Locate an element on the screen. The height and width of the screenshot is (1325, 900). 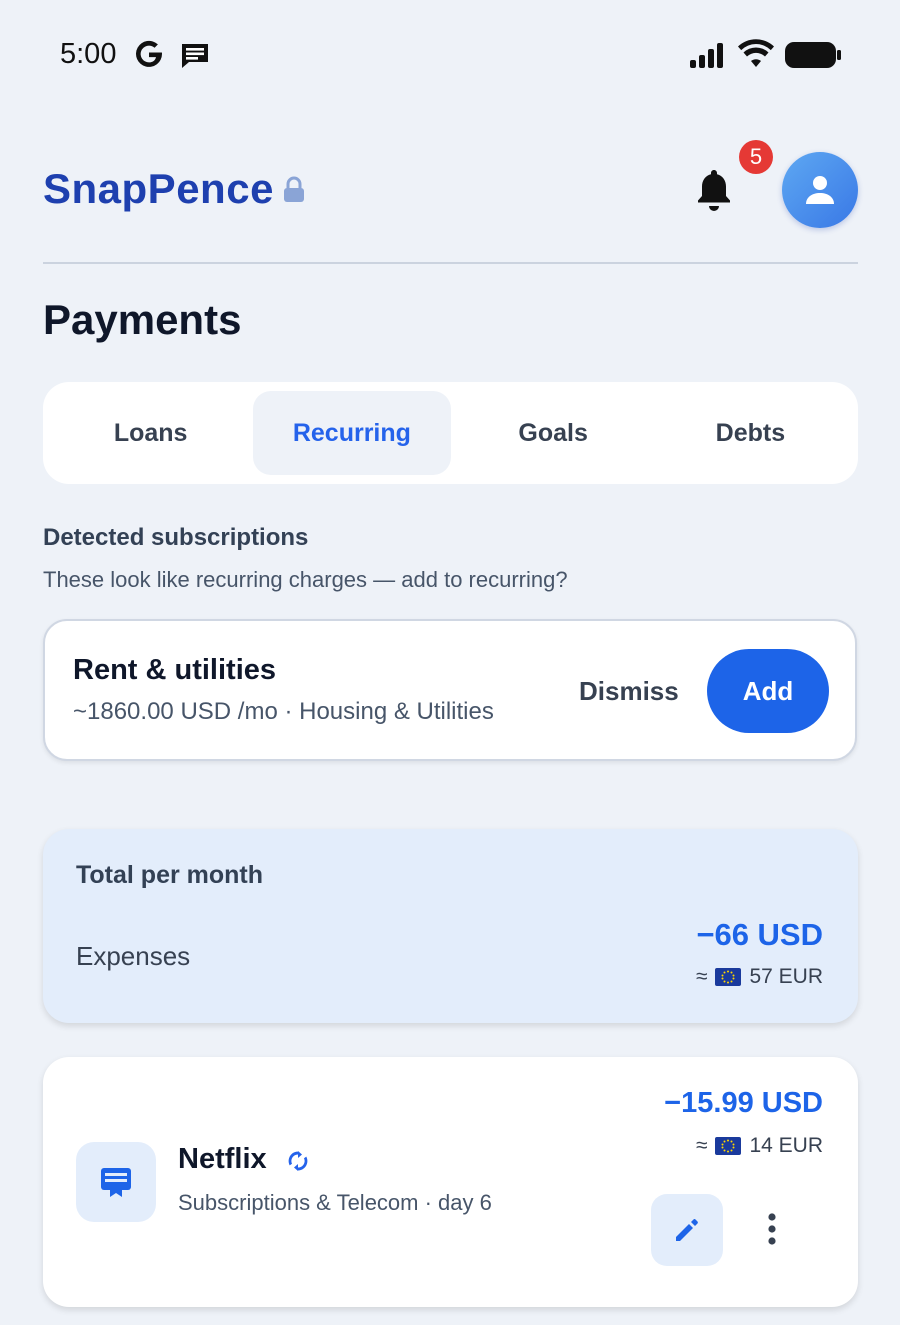
item-name: Netflix is located at coordinates (222, 1159).